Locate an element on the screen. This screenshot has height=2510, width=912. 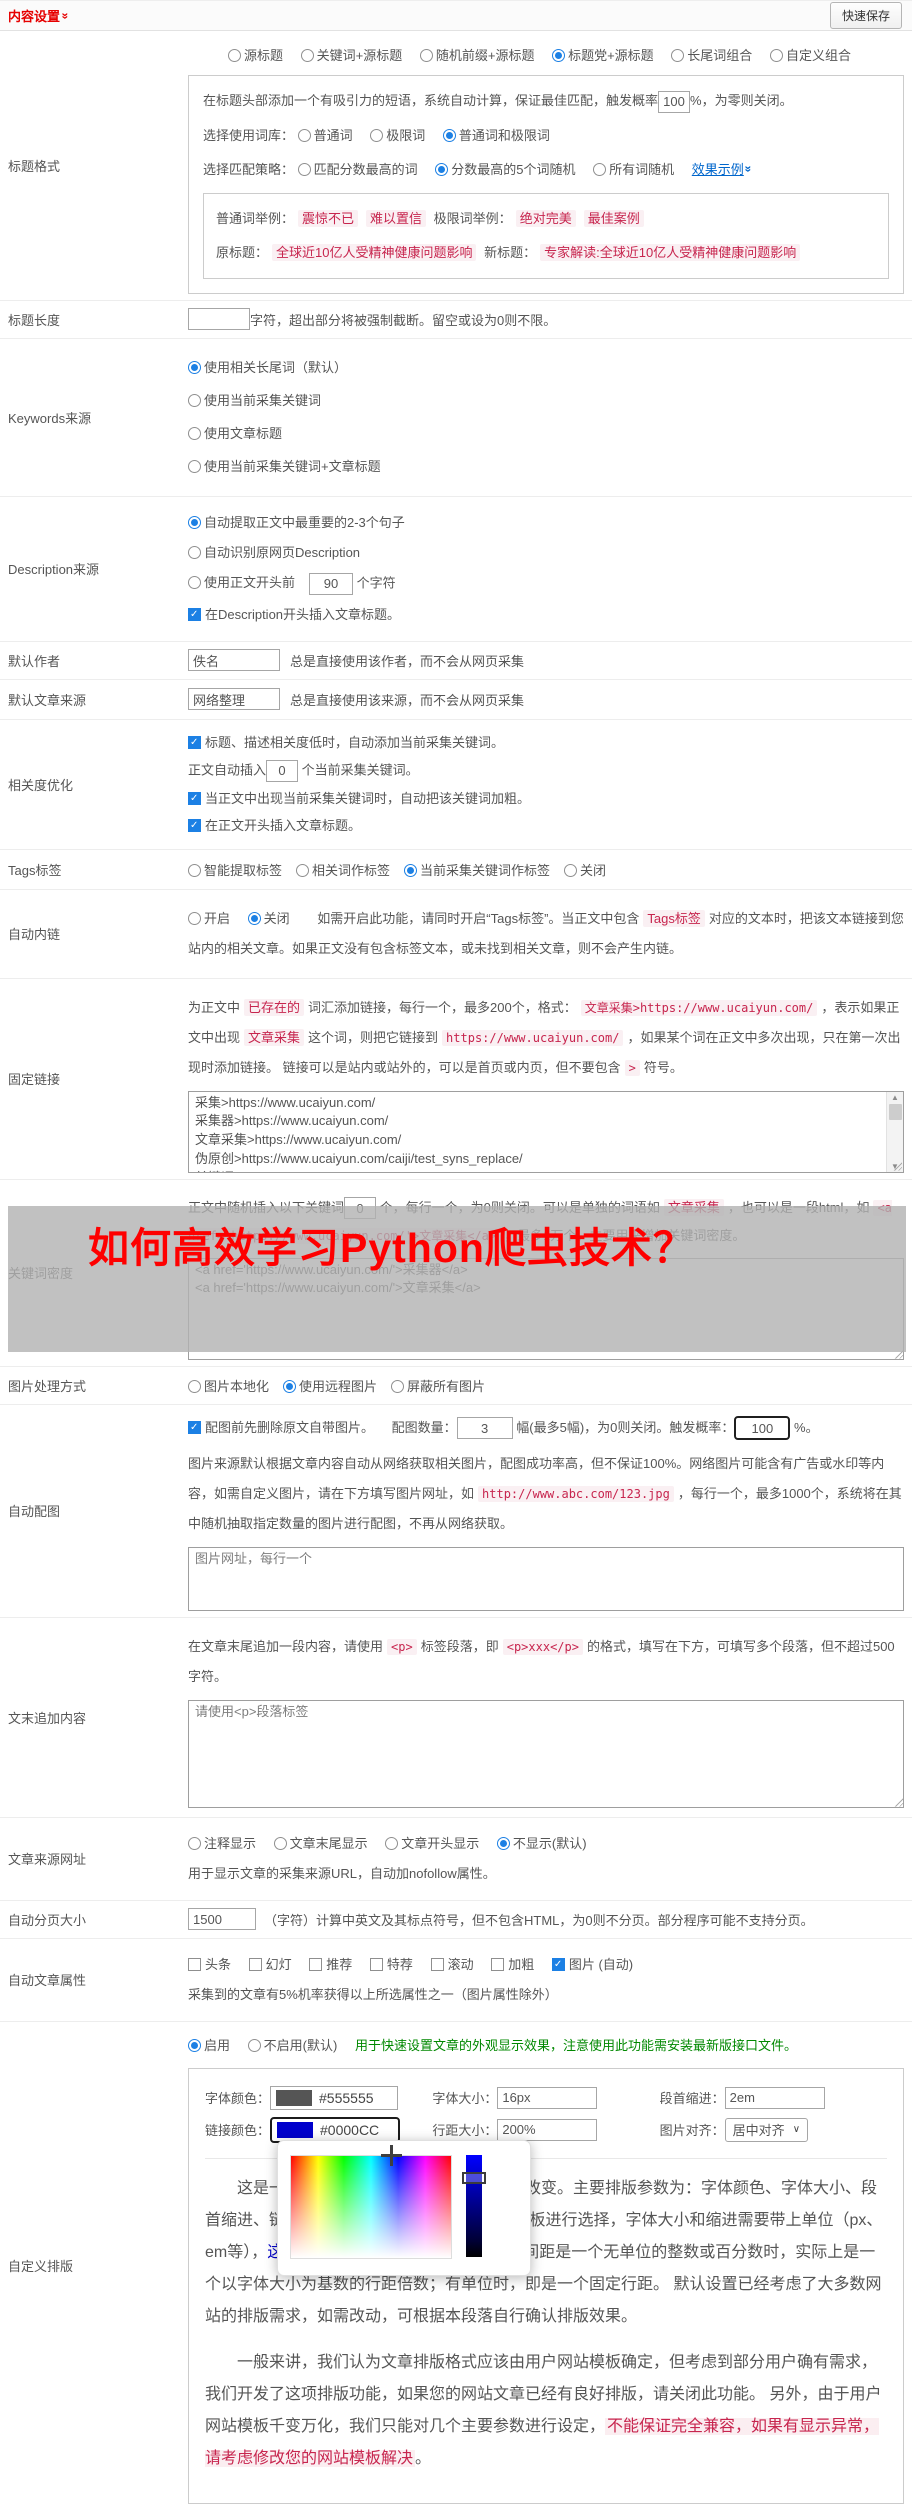
section-image-mode: 图片处理方式 图片本地化 使用远程图片 屏蔽所有图片 is located at coordinates (456, 1386).